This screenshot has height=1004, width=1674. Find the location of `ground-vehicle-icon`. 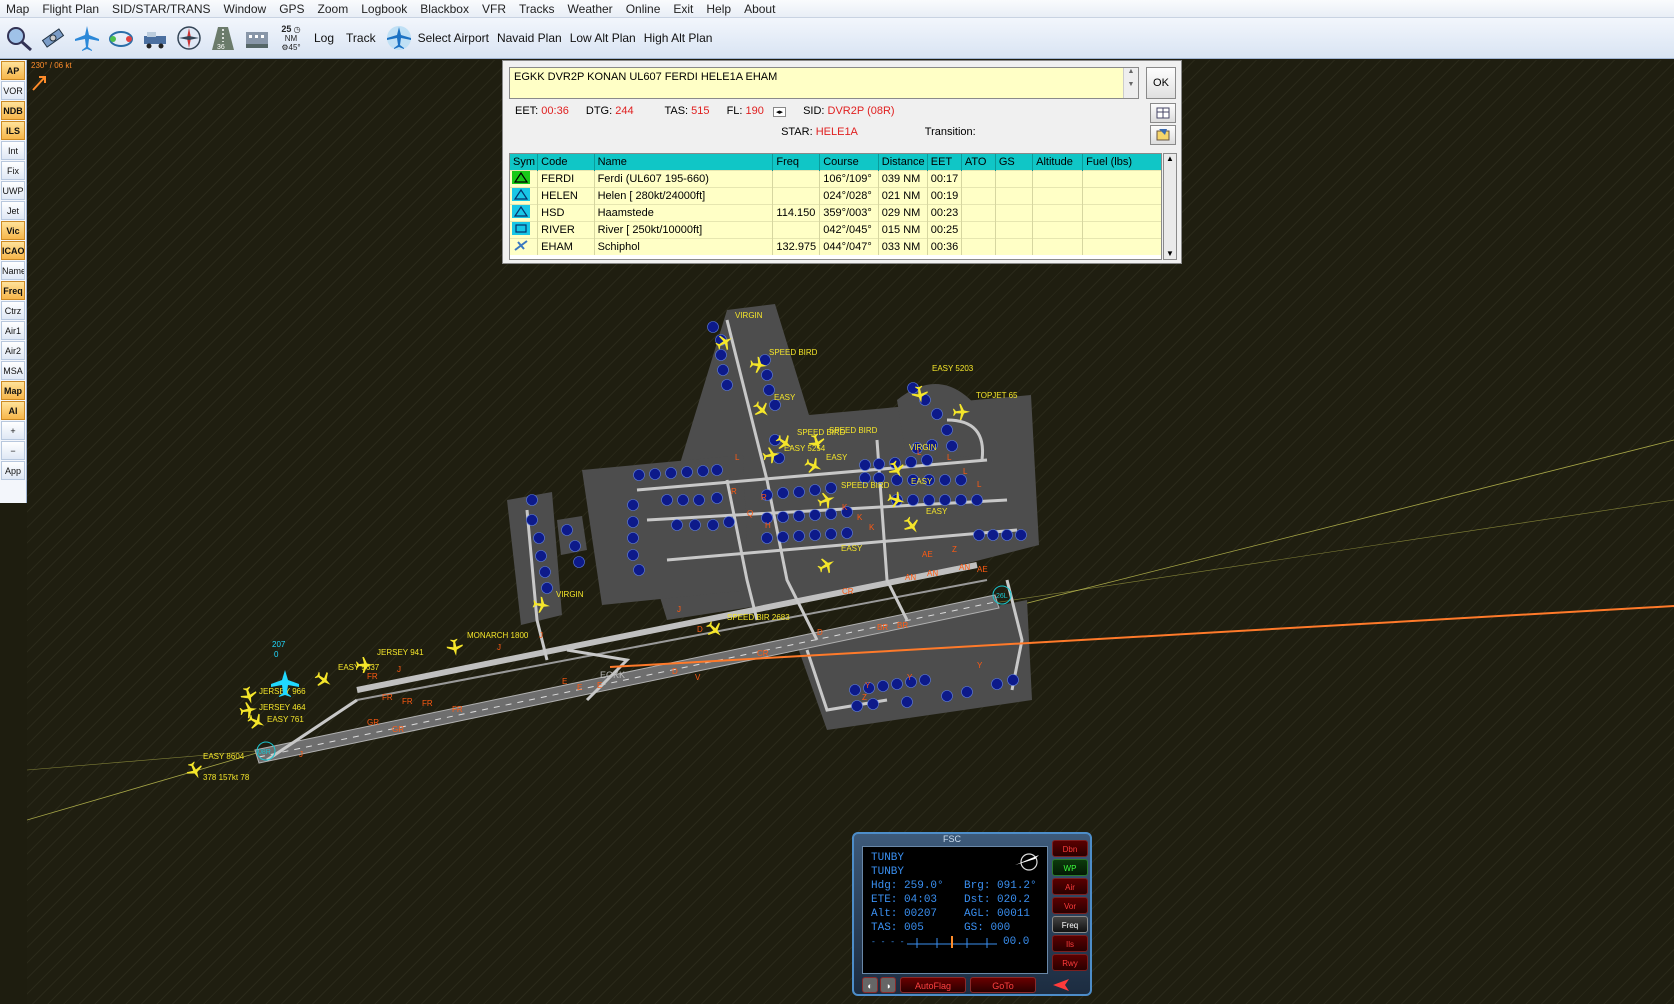

ground-vehicle-icon is located at coordinates (155, 38).